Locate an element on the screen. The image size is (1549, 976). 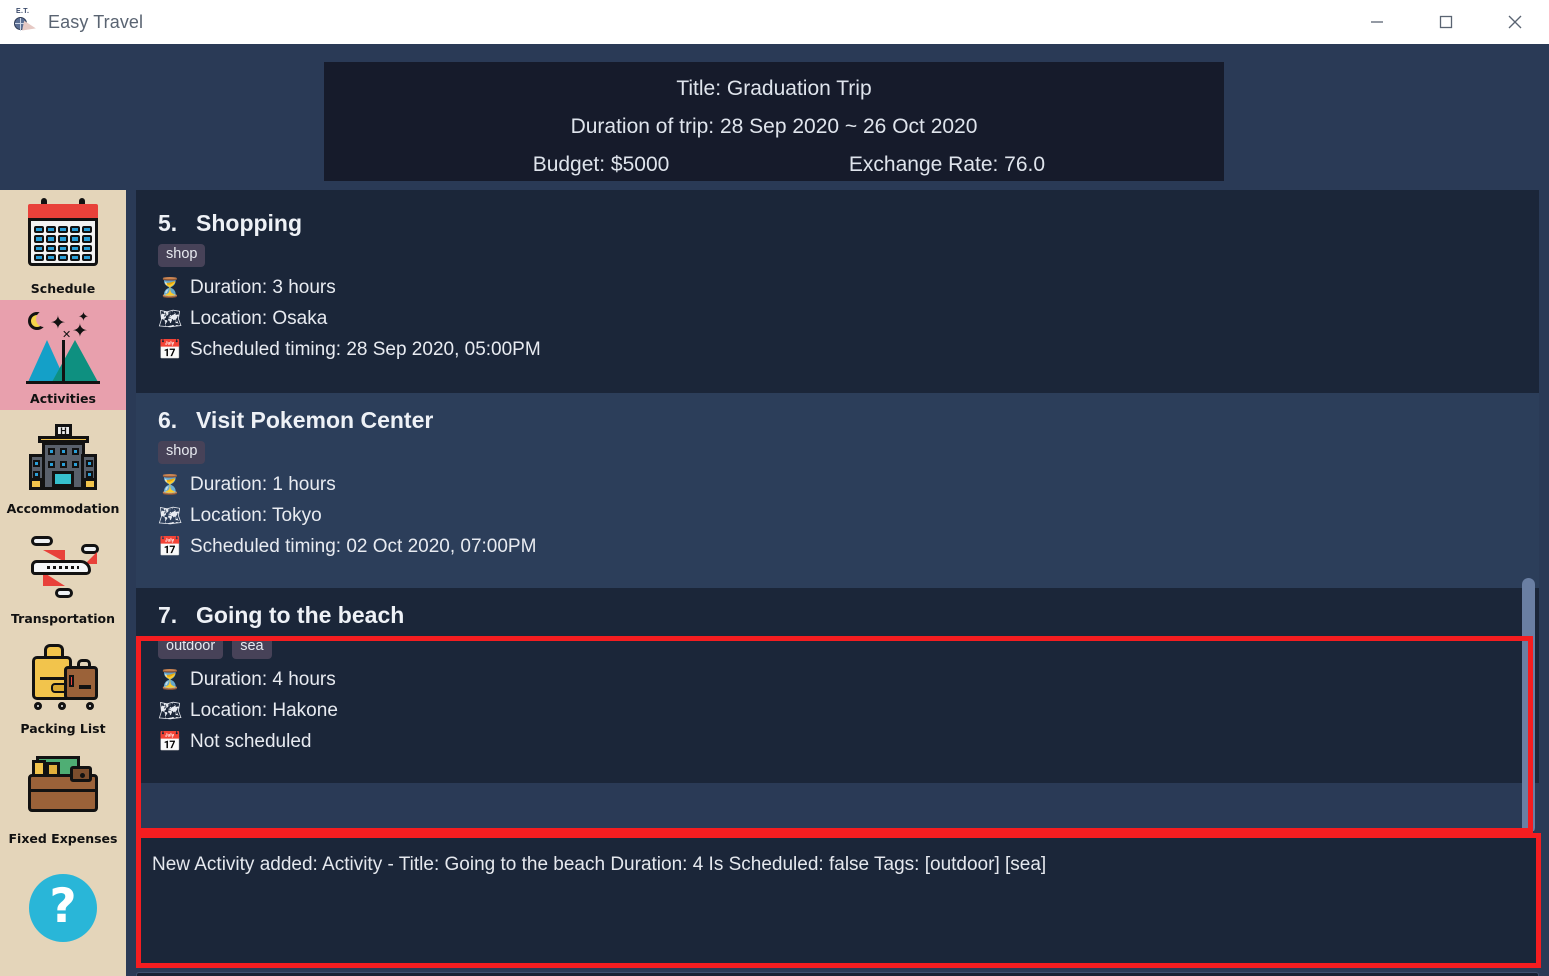
activity-title: Visit Pokemon Center is located at coordinates (315, 420).